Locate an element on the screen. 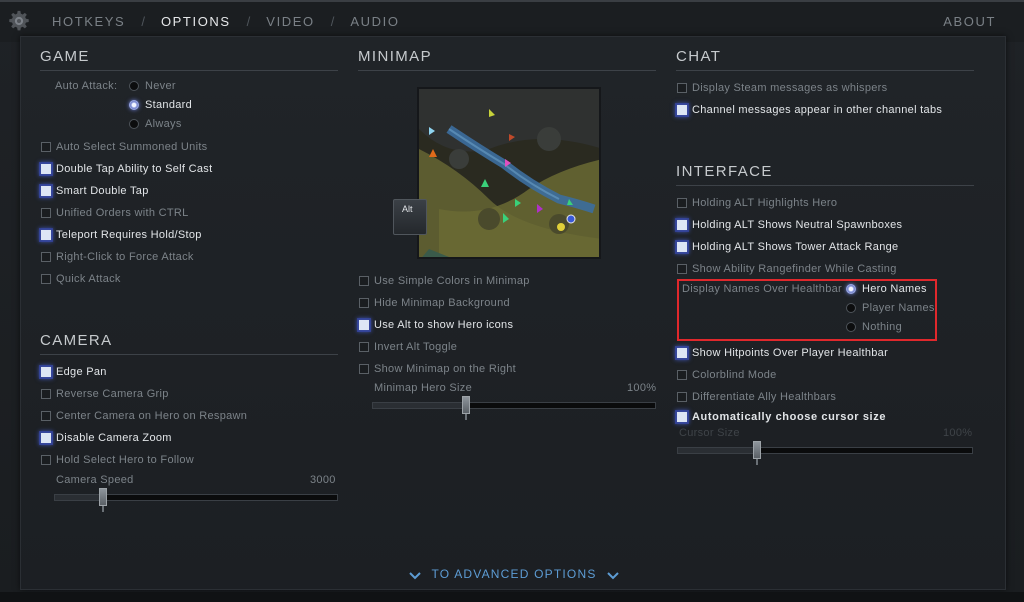 This screenshot has width=1024, height=602. camera-speed-slider is located at coordinates (196, 500).